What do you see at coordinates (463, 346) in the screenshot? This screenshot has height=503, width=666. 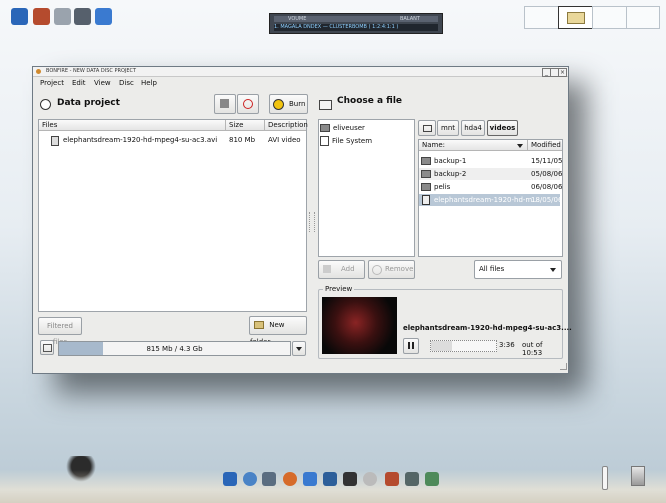 I see `seek-bar` at bounding box center [463, 346].